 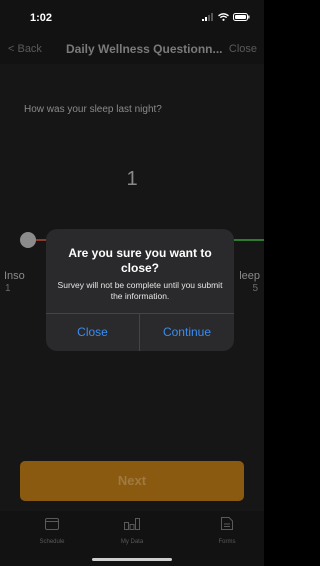 I want to click on dialog-title: Are you sure you want to close?, so click(x=140, y=260).